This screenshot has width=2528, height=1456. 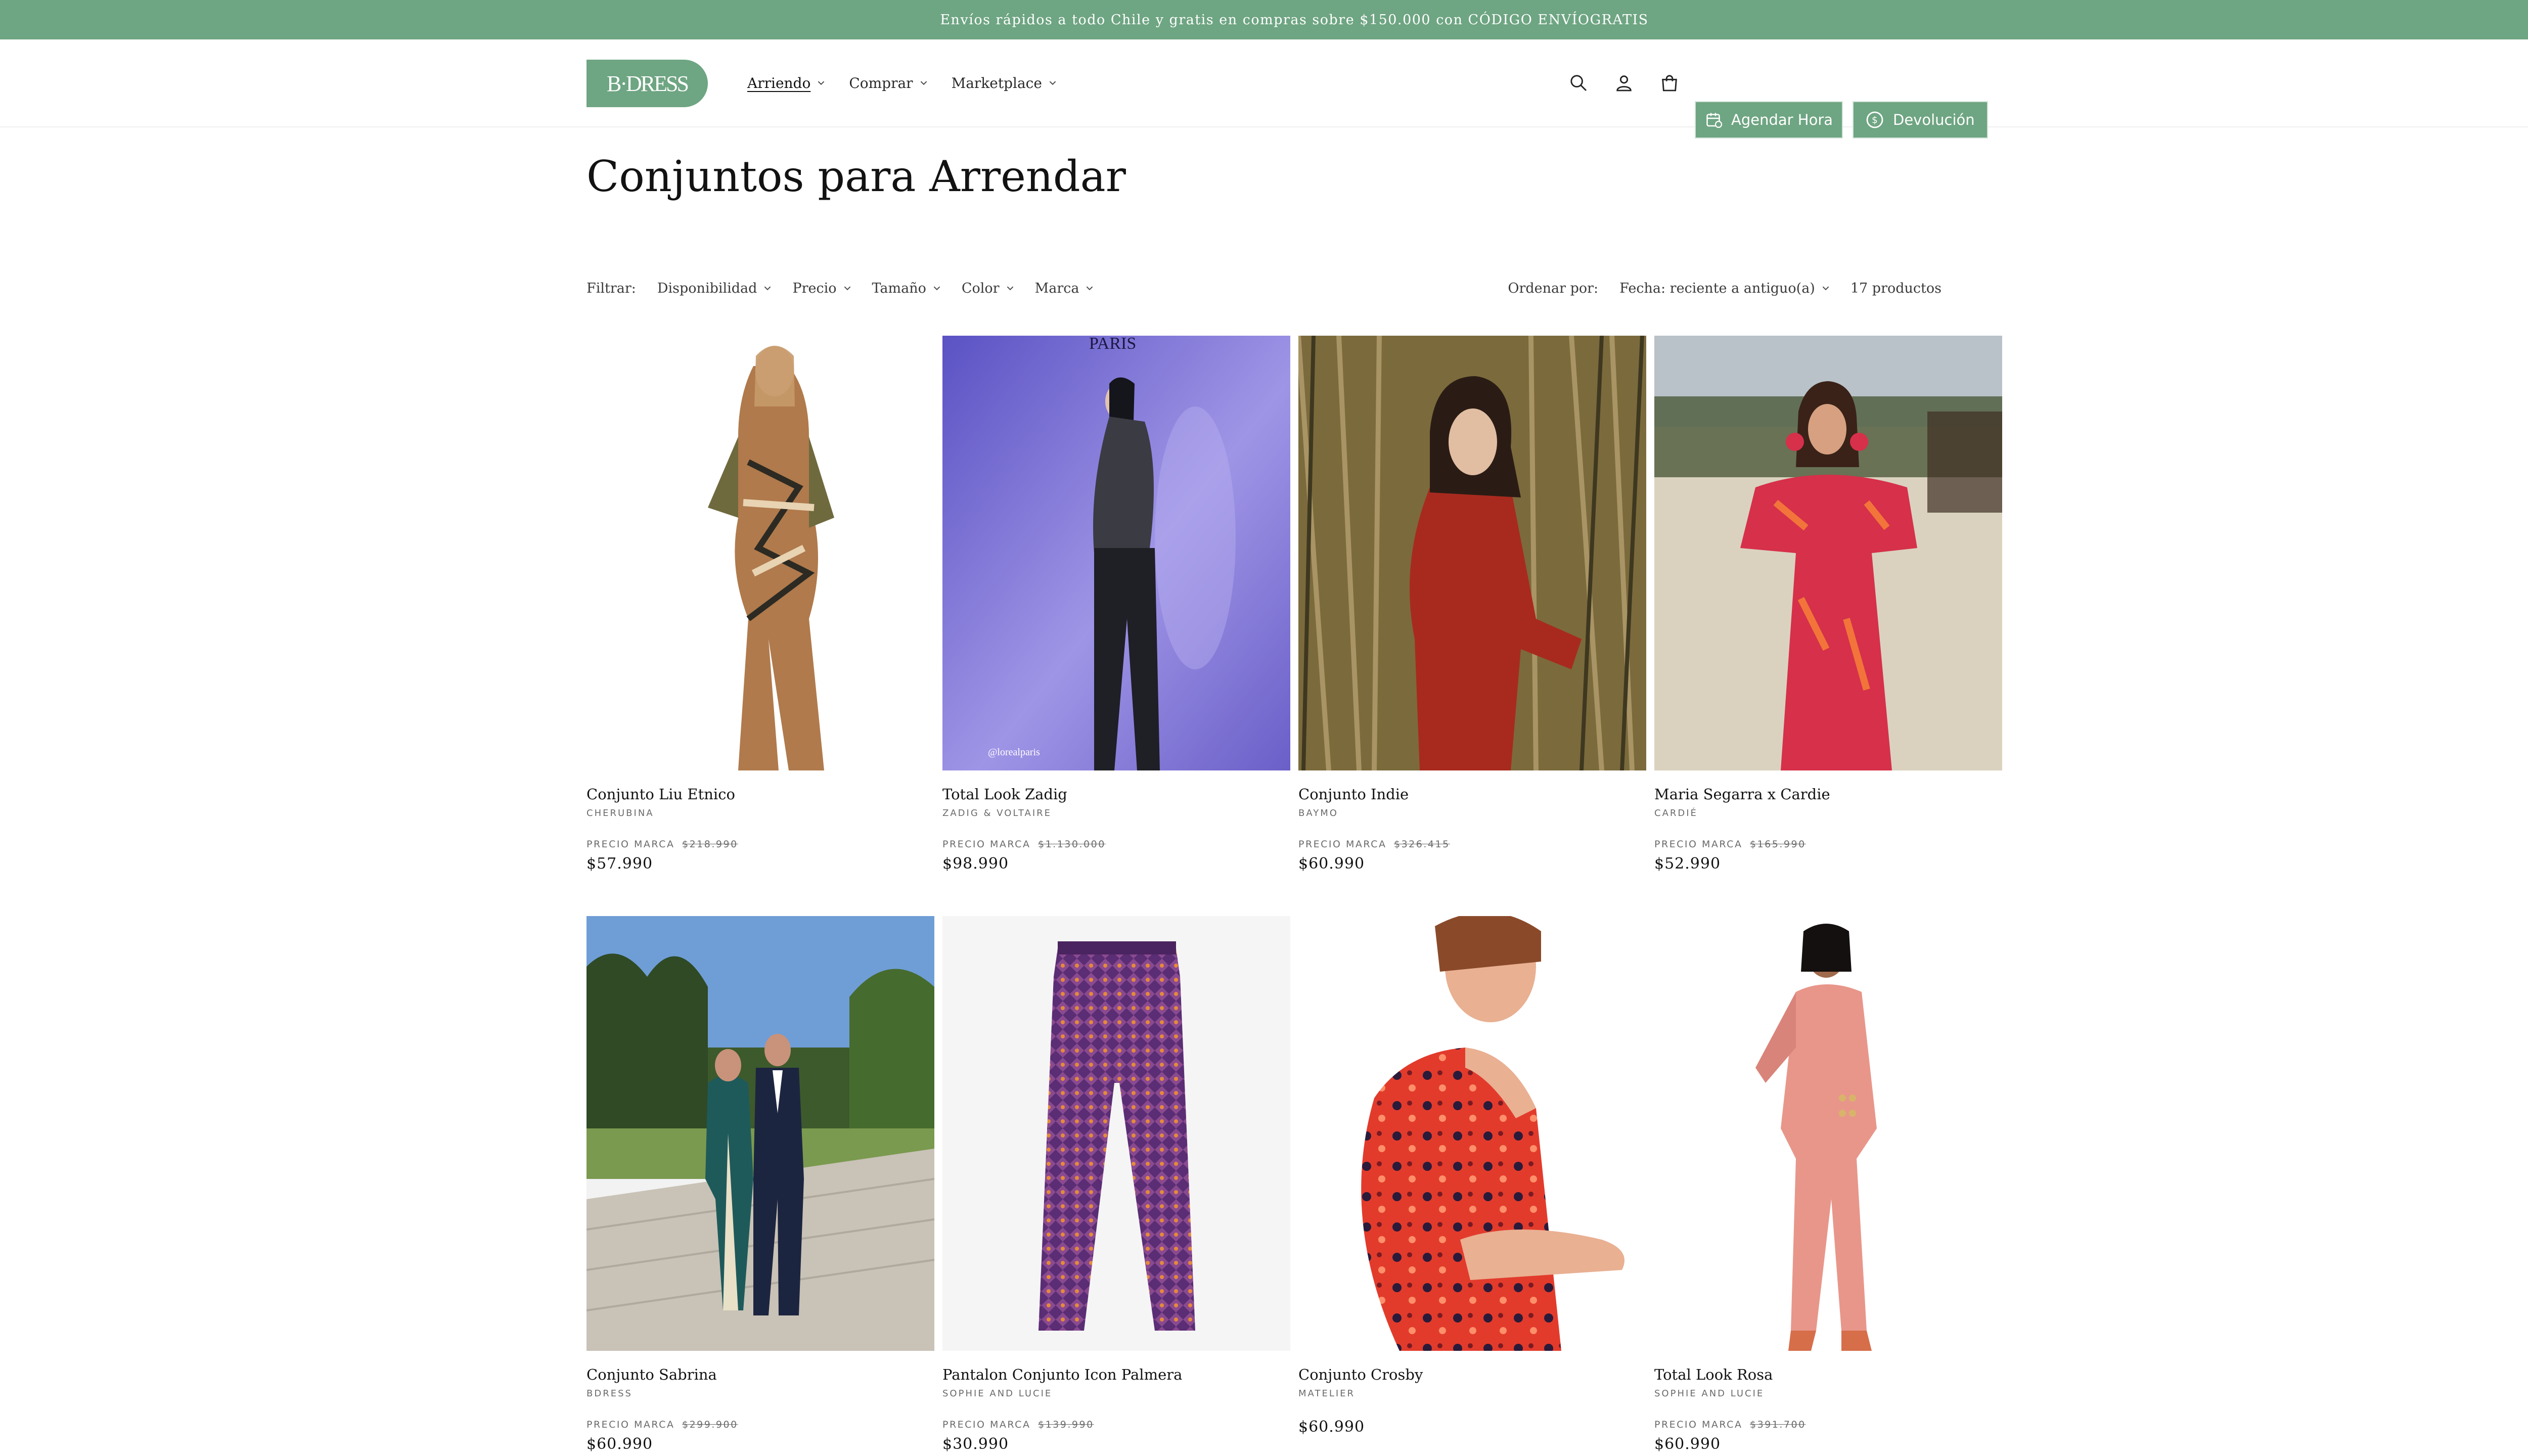 What do you see at coordinates (1066, 1424) in the screenshot?
I see `regular-price-value: $139.990` at bounding box center [1066, 1424].